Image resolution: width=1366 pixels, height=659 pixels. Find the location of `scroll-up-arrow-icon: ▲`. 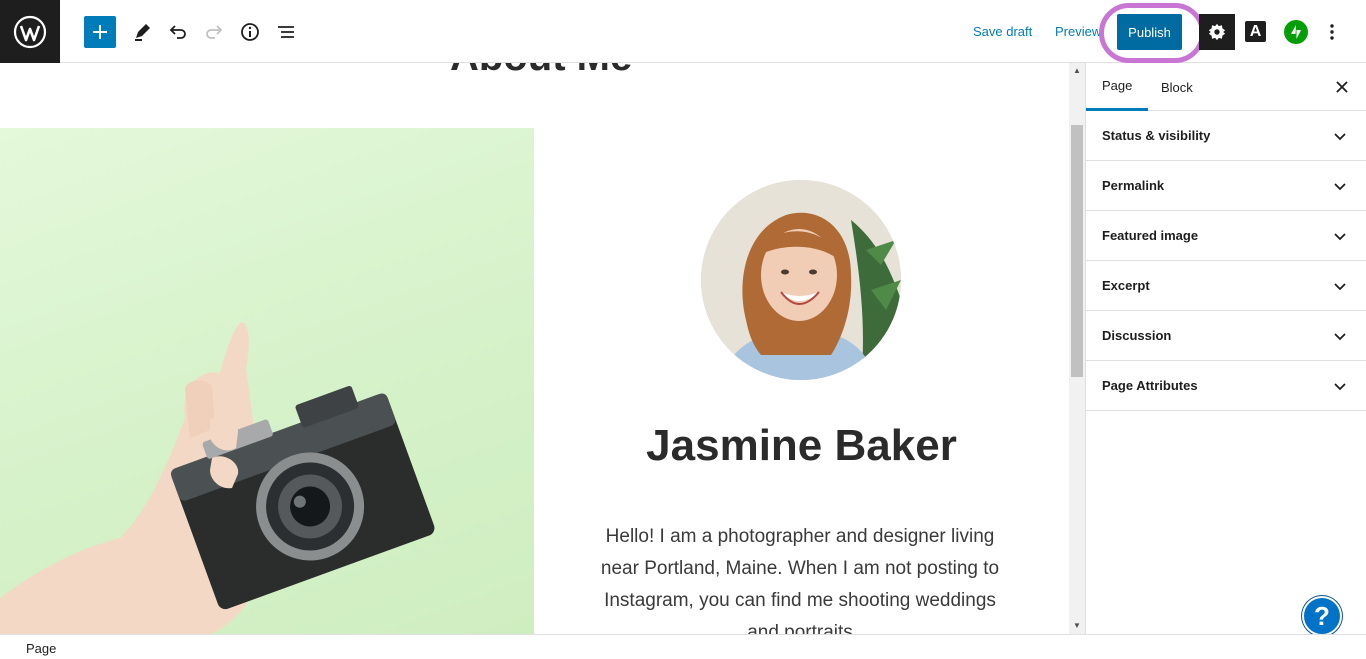

scroll-up-arrow-icon: ▲ is located at coordinates (1077, 71).